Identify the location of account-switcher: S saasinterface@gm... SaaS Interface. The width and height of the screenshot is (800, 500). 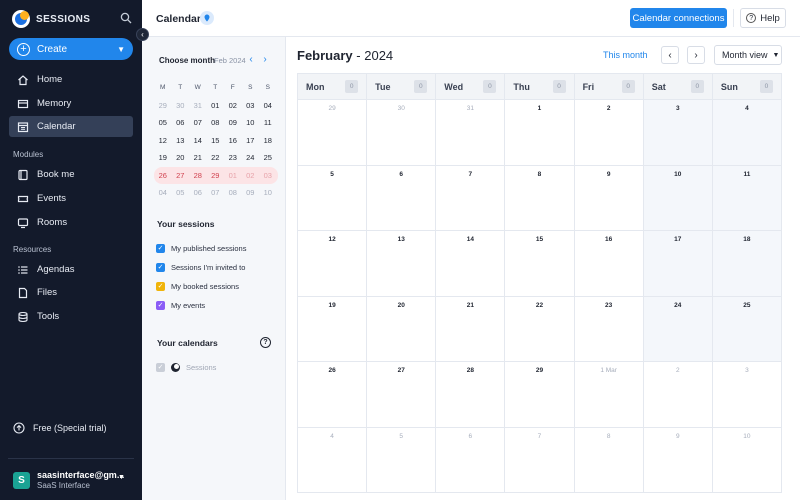
(68, 480).